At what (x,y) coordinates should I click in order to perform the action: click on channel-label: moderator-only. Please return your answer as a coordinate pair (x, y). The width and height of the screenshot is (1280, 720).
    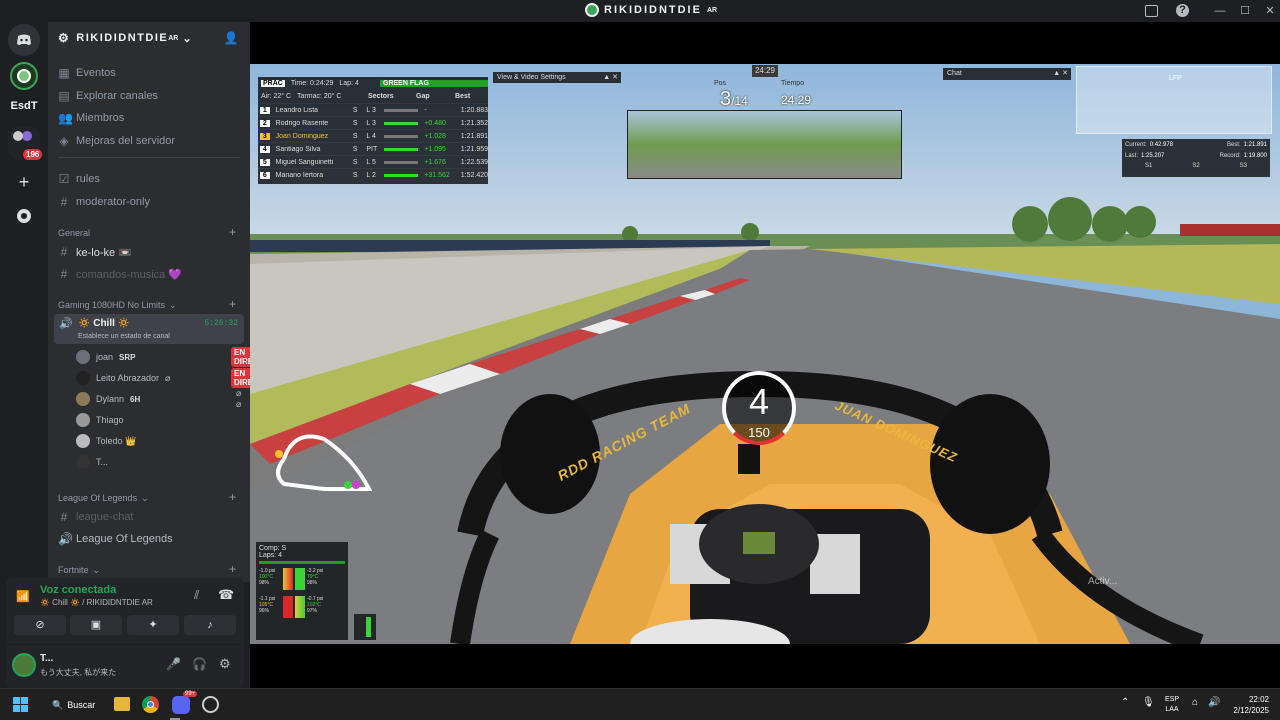
    Looking at the image, I should click on (113, 202).